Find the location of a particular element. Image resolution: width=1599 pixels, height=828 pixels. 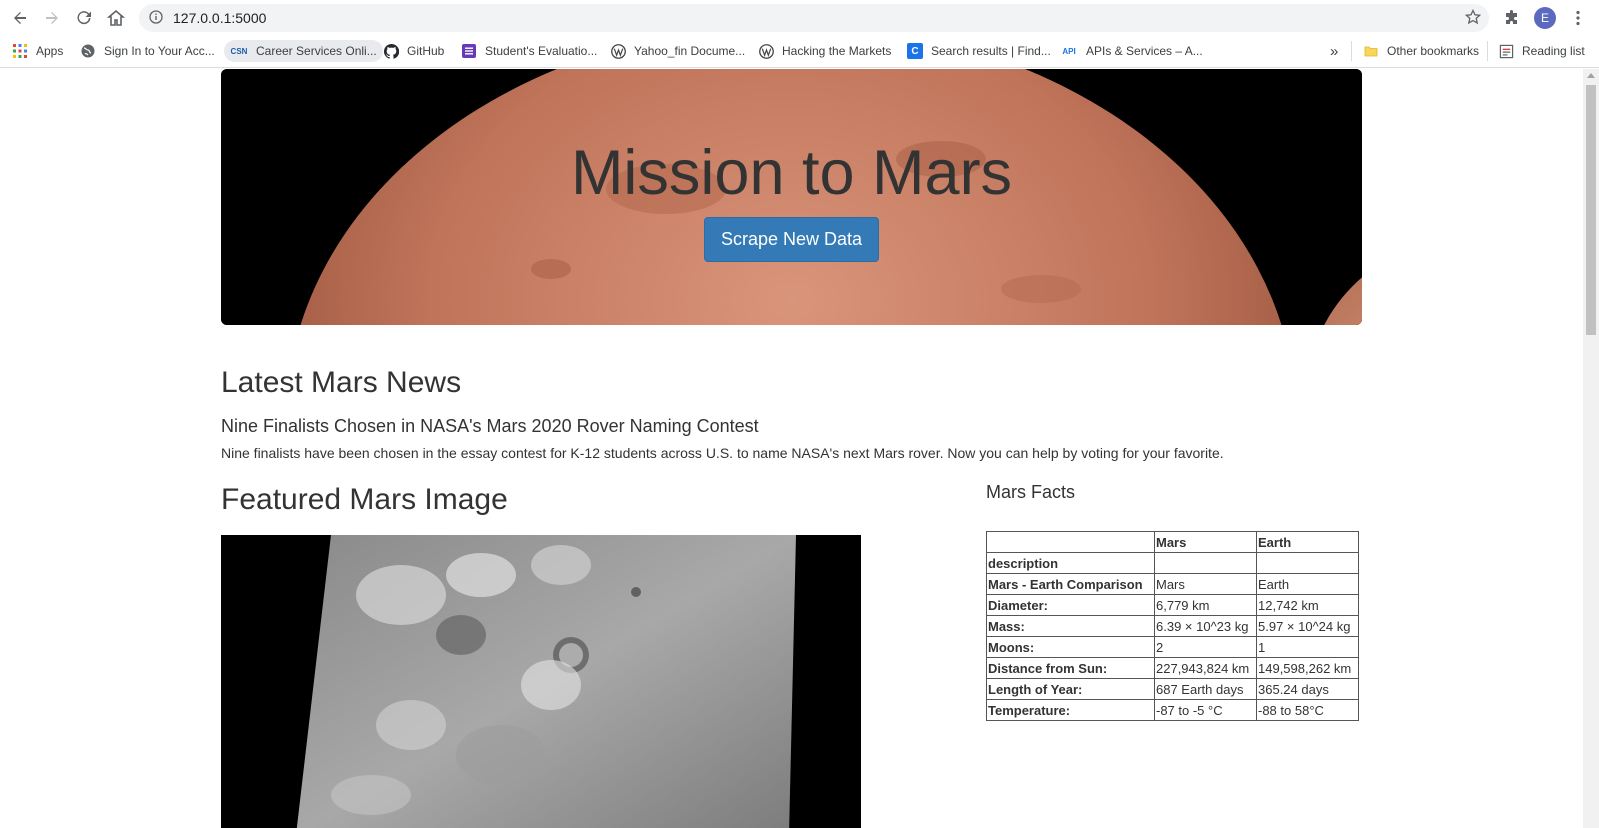

earth-value: 149,598,262 km is located at coordinates (1307, 668).